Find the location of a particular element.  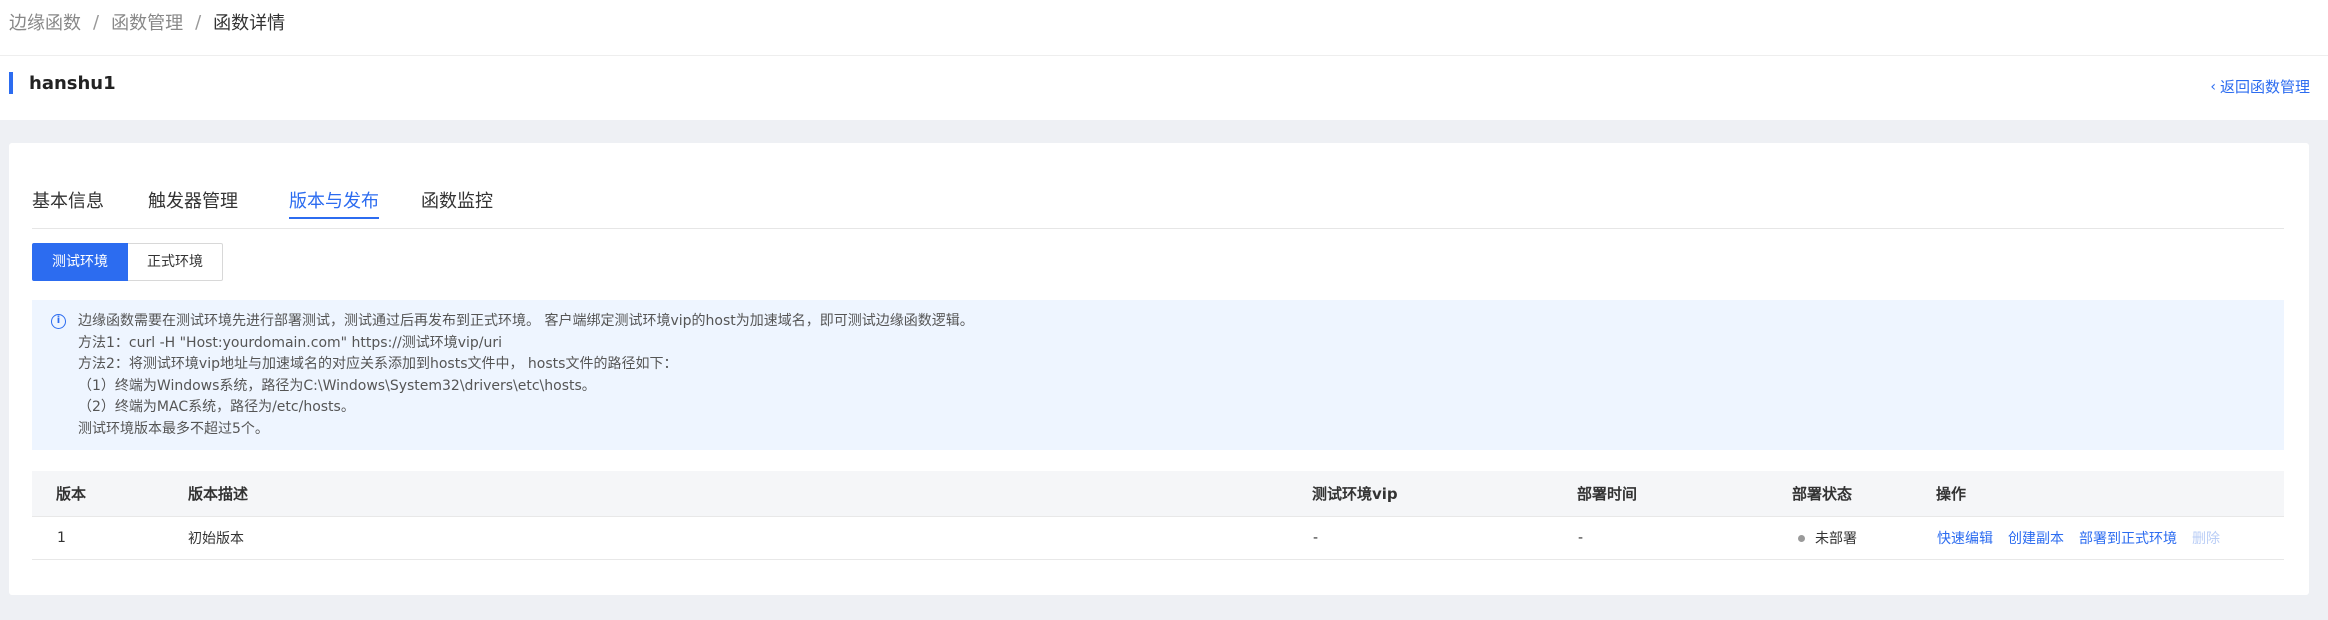

cell-version: 1 is located at coordinates (61, 538).